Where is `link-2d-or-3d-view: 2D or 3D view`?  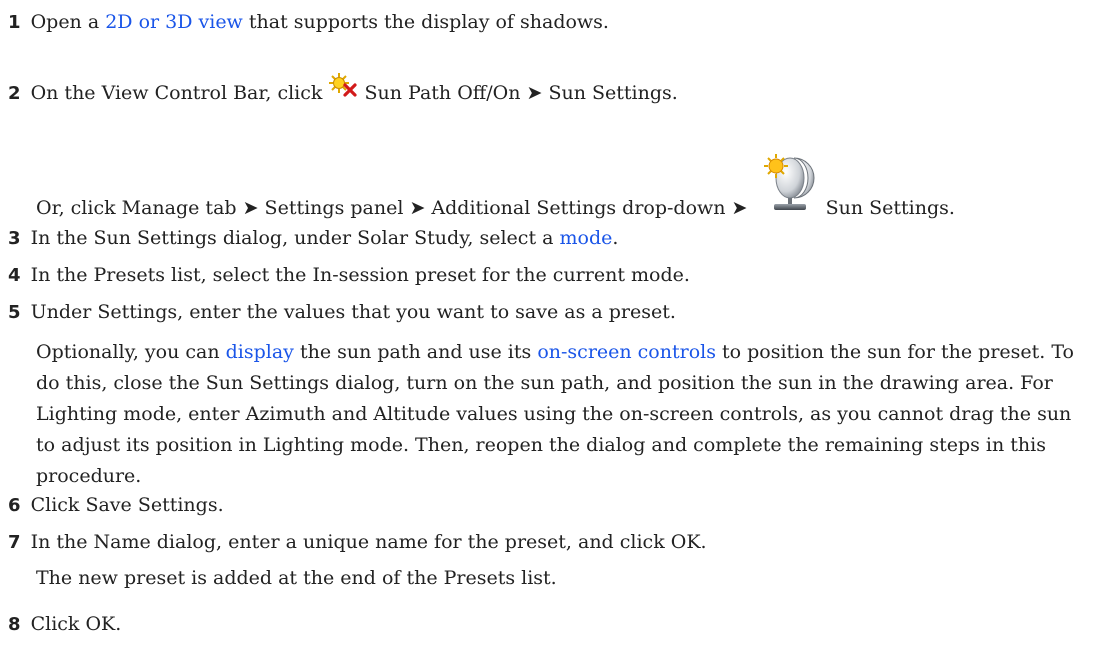 link-2d-or-3d-view: 2D or 3D view is located at coordinates (174, 22).